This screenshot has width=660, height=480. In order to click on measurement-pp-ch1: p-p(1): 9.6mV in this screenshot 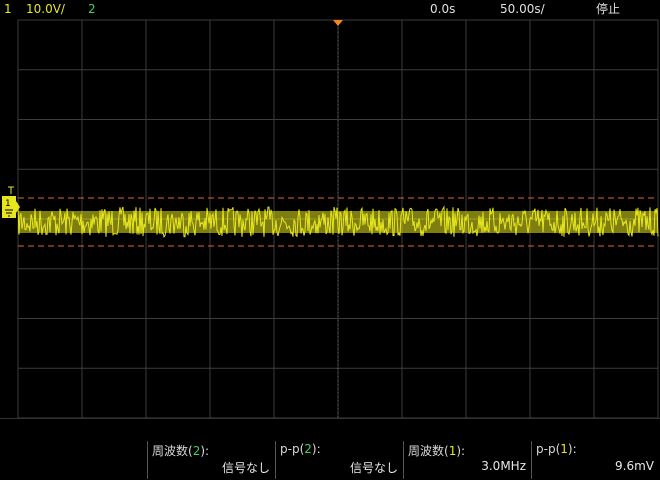, I will do `click(595, 460)`.